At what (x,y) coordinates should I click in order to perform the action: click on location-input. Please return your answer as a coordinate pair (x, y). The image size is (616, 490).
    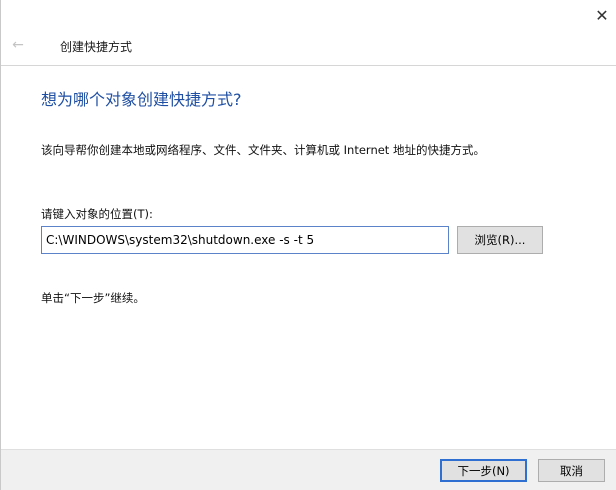
    Looking at the image, I should click on (245, 240).